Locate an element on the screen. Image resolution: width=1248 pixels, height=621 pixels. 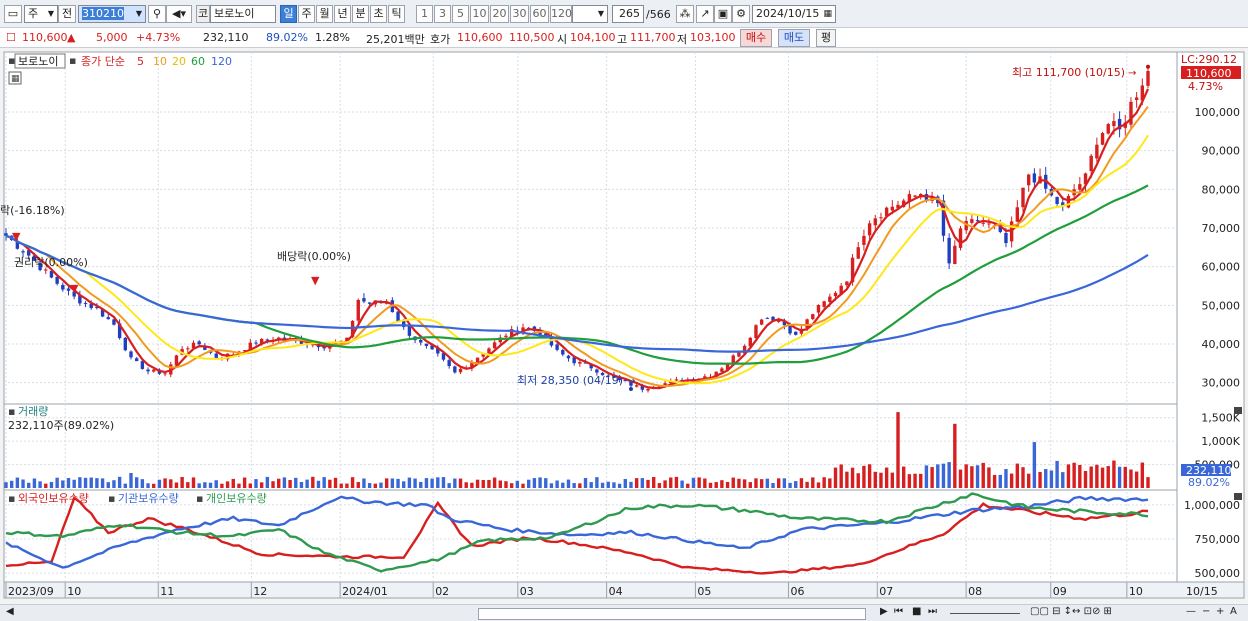
period-button-1: 일 is located at coordinates (288, 14).